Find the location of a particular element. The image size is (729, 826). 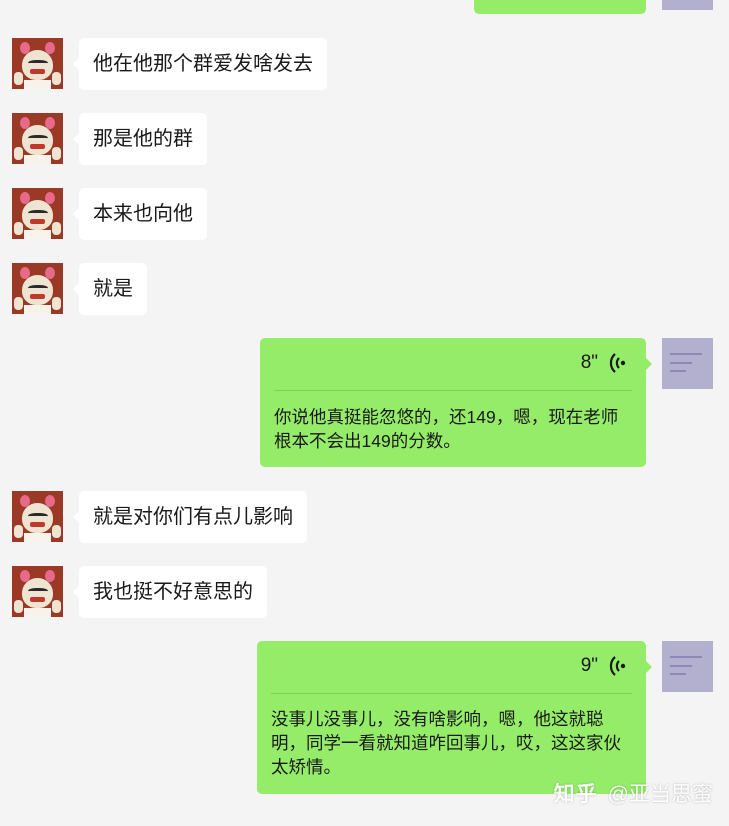

message-text: 我也挺不好意思的 is located at coordinates (173, 592).